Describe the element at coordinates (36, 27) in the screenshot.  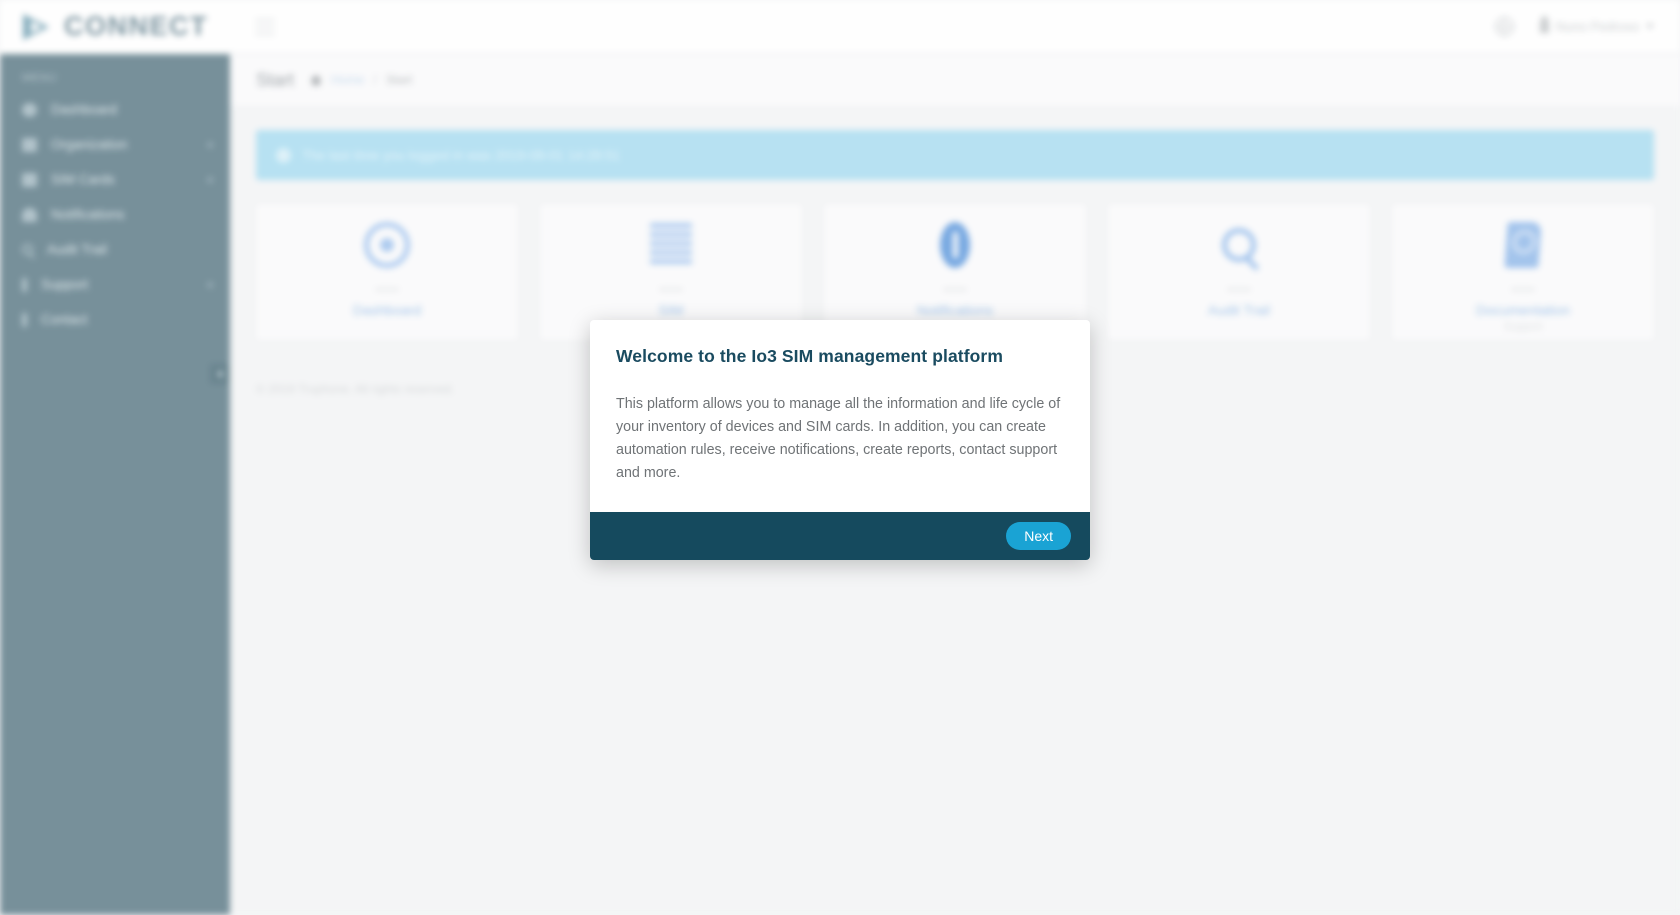
I see `play-logo-icon` at that location.